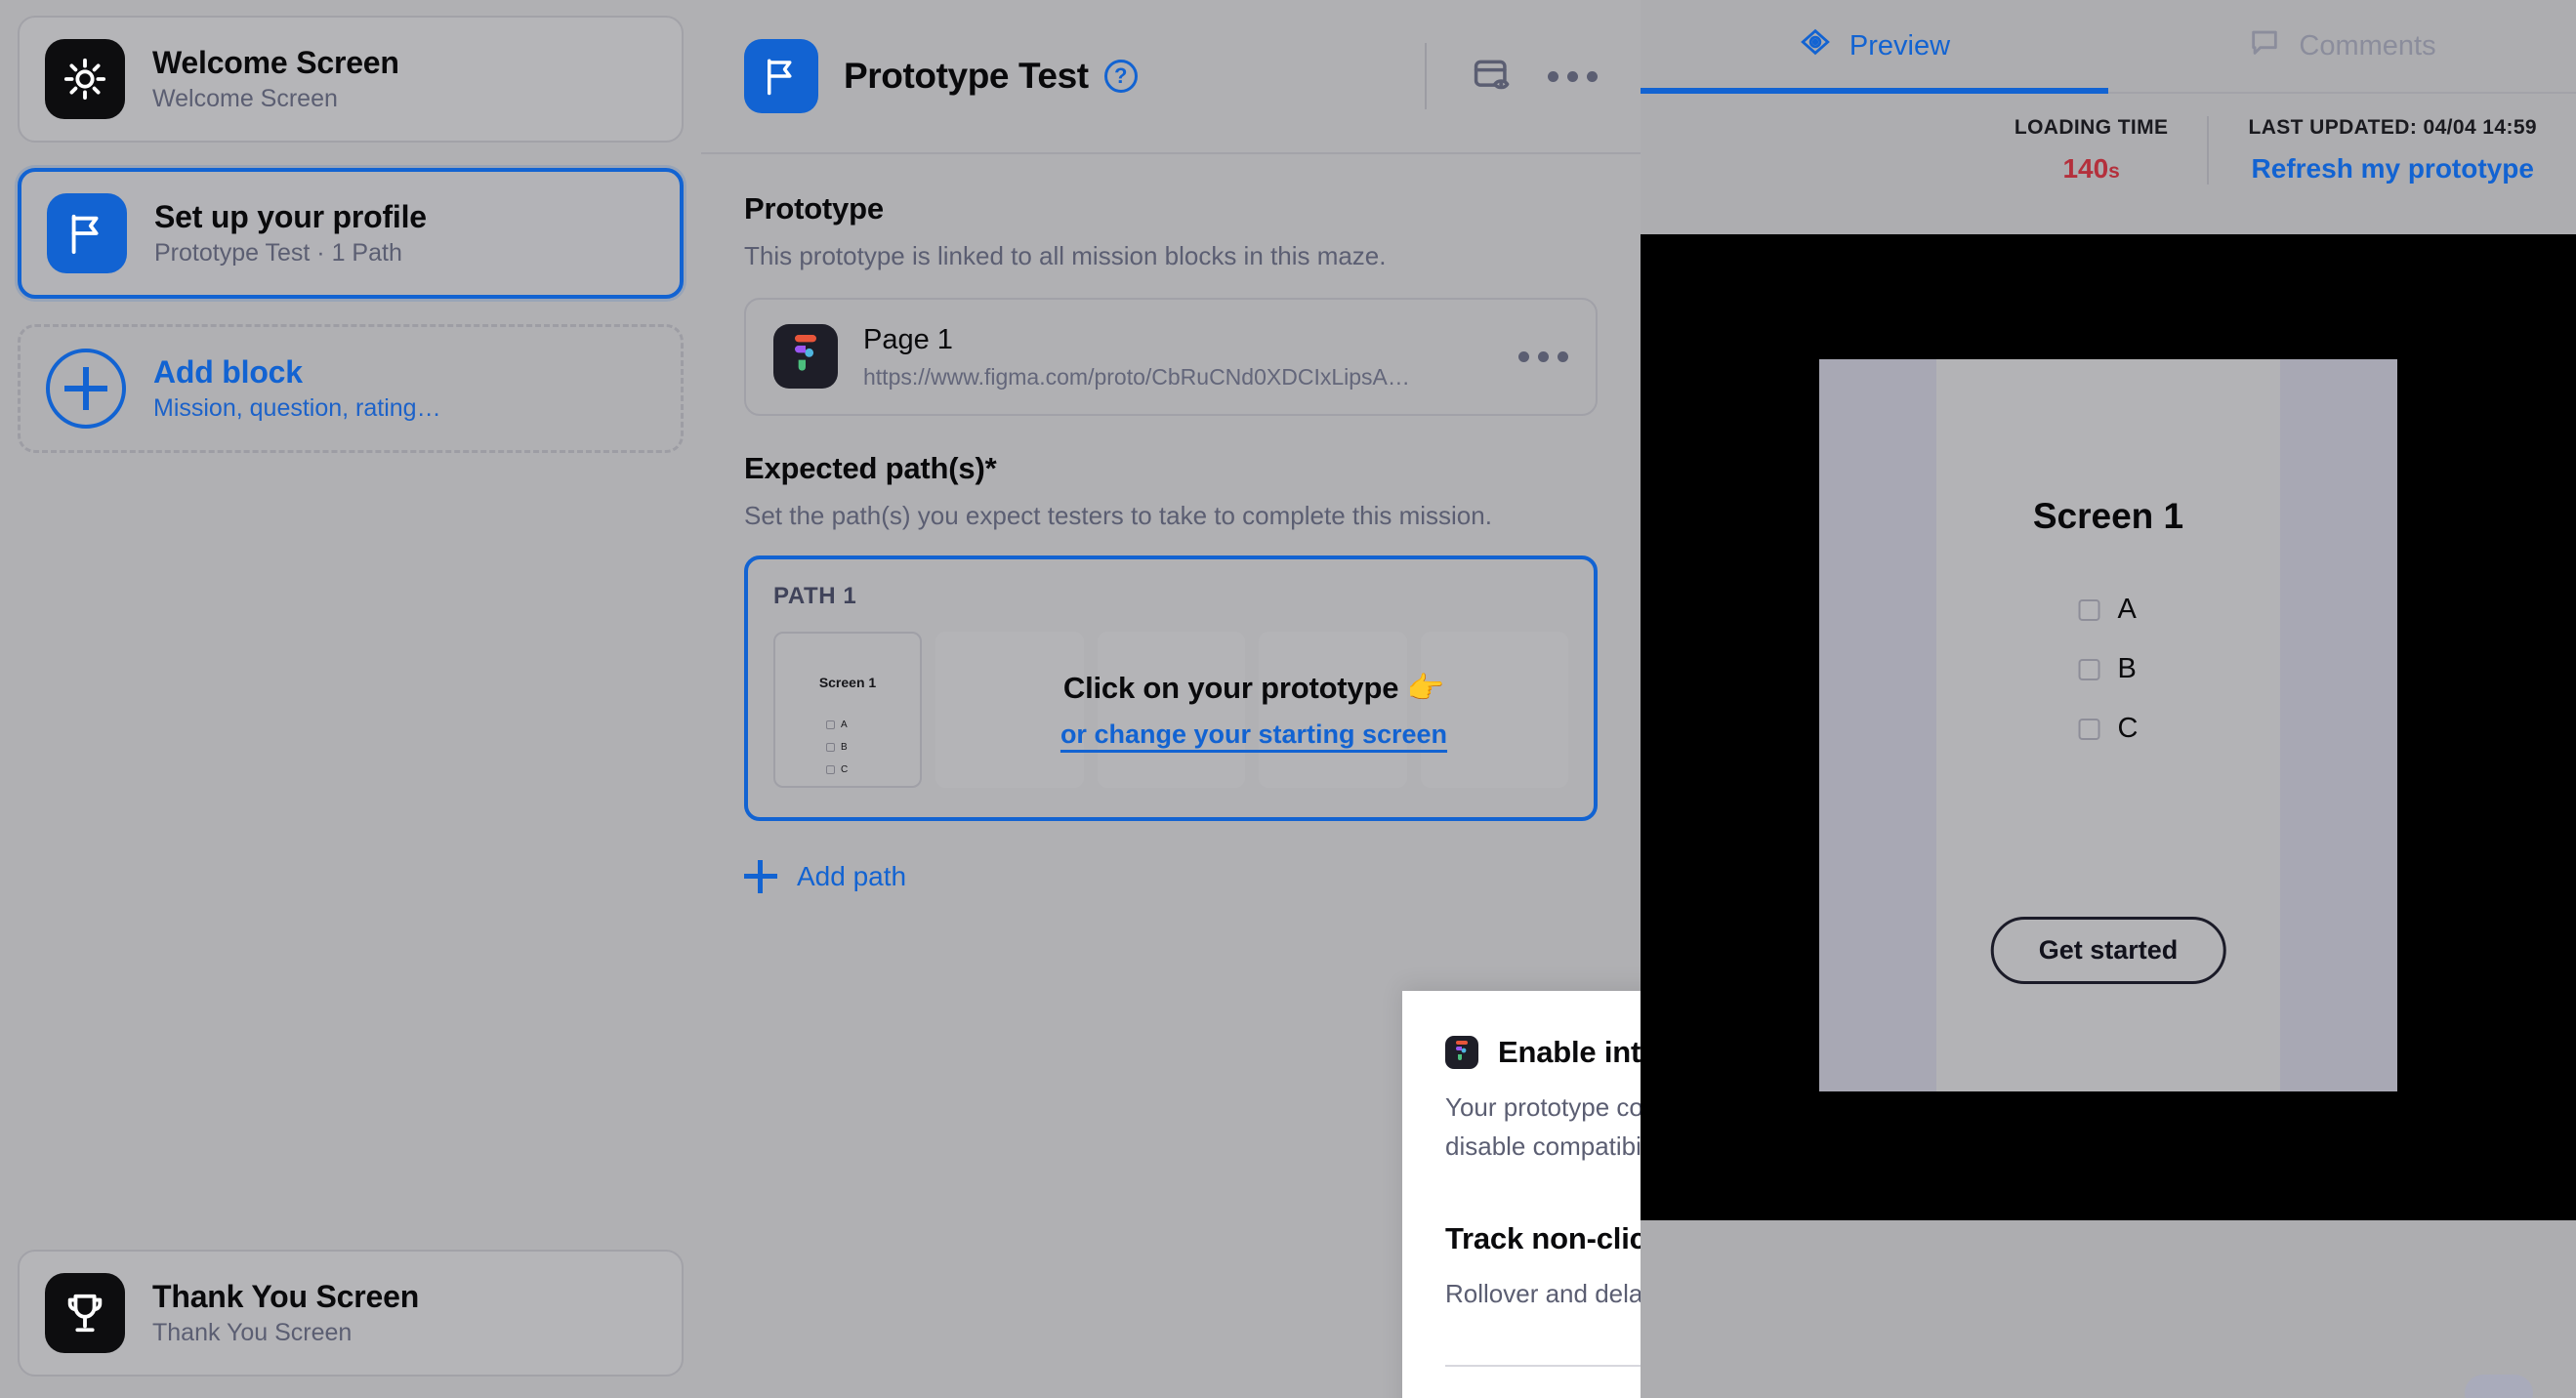 The height and width of the screenshot is (1398, 2576). I want to click on expected-paths-title: Expected path(s)*, so click(871, 468).